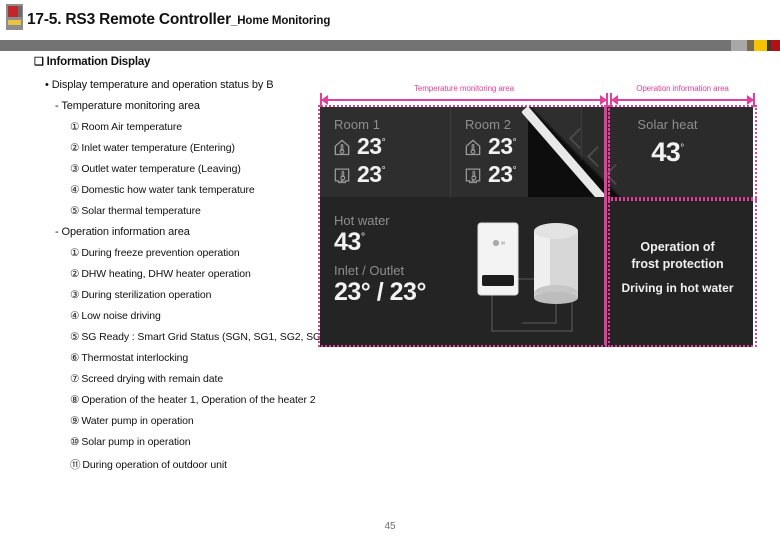 Image resolution: width=780 pixels, height=540 pixels. I want to click on list-text: During sterilization operation, so click(146, 295).